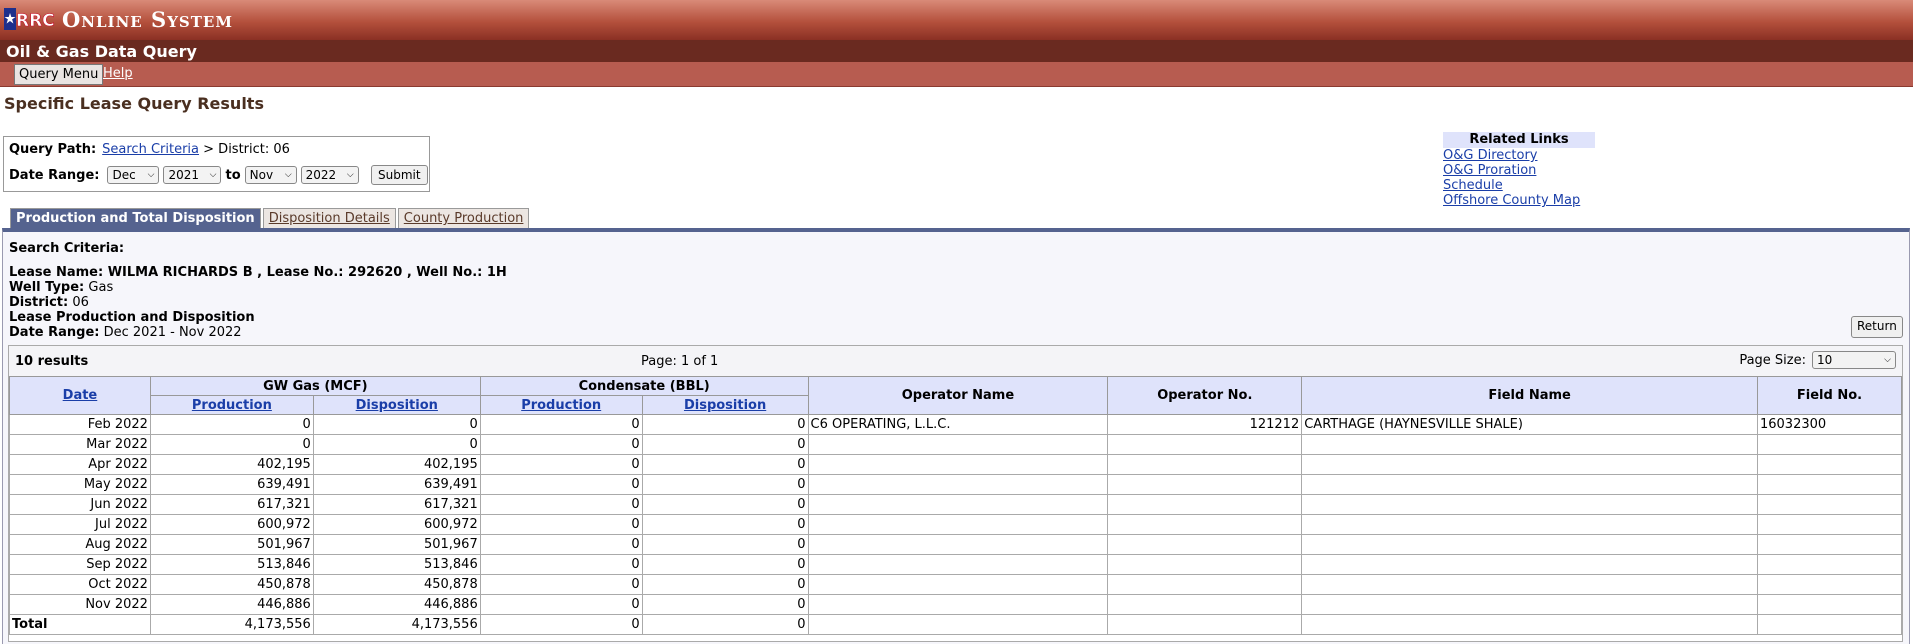  I want to click on og-proration-schedule-link: O&G Proration Schedule, so click(1519, 178).